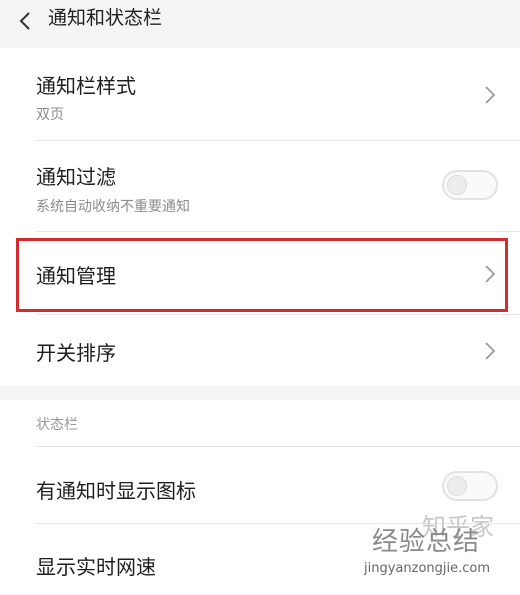 The width and height of the screenshot is (520, 595). What do you see at coordinates (57, 425) in the screenshot?
I see `section-header-status-bar: 状态栏` at bounding box center [57, 425].